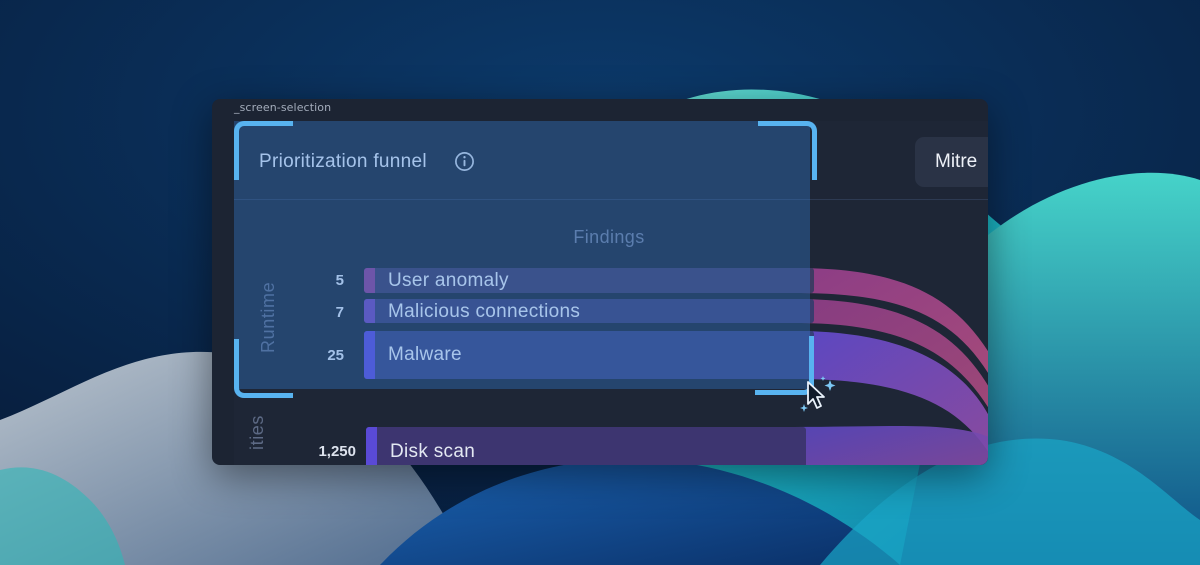 The image size is (1200, 565). What do you see at coordinates (335, 355) in the screenshot?
I see `row-count-malware: 25` at bounding box center [335, 355].